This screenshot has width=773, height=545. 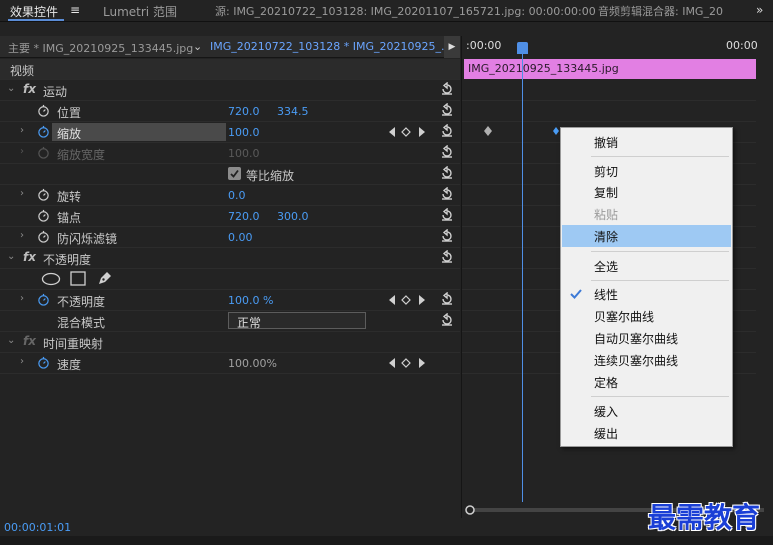 What do you see at coordinates (230, 342) in the screenshot?
I see `time-remap-row: ⌄ fx 时间重映射` at bounding box center [230, 342].